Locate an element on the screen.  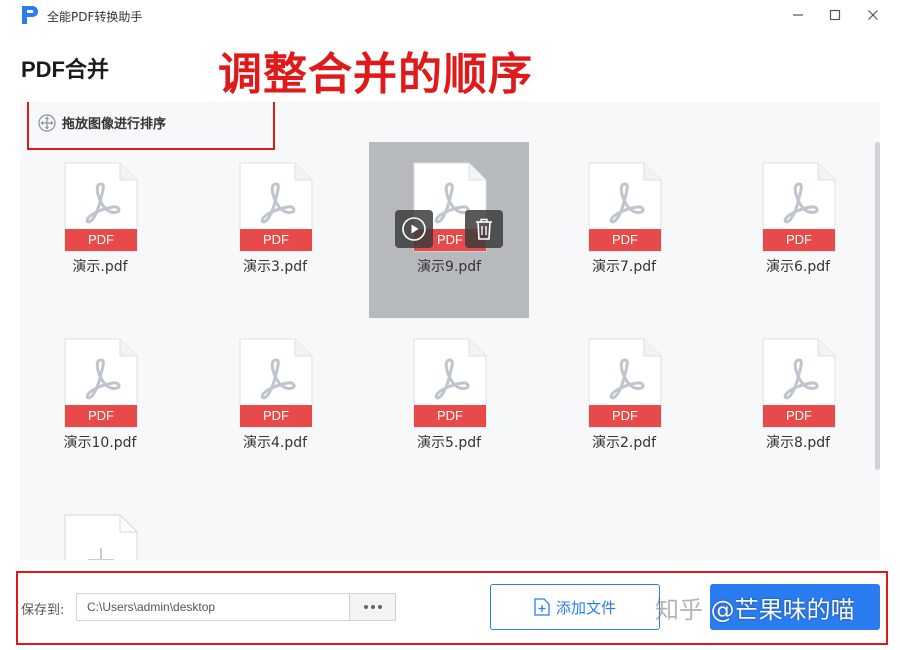
file-name: 演示5.pdf is located at coordinates (449, 443).